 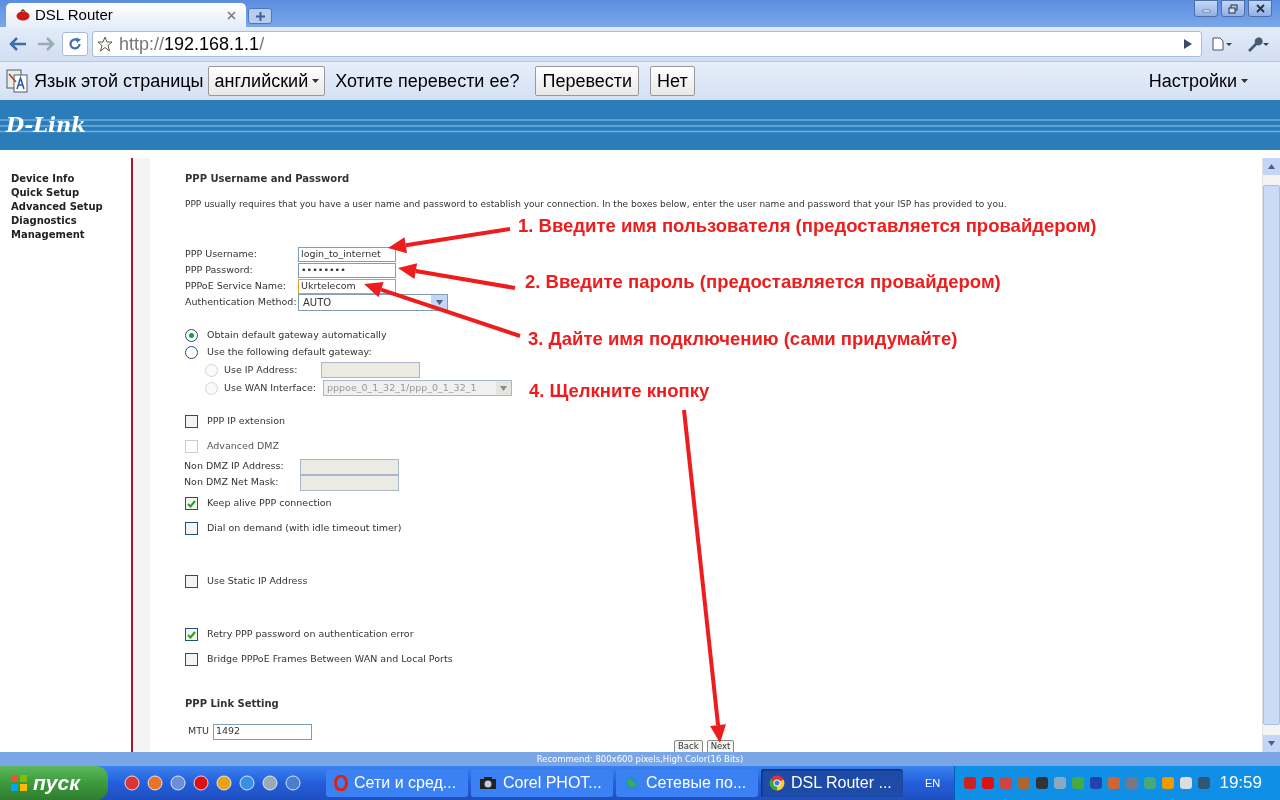 I want to click on tab-title: DSL Router, so click(x=74, y=14).